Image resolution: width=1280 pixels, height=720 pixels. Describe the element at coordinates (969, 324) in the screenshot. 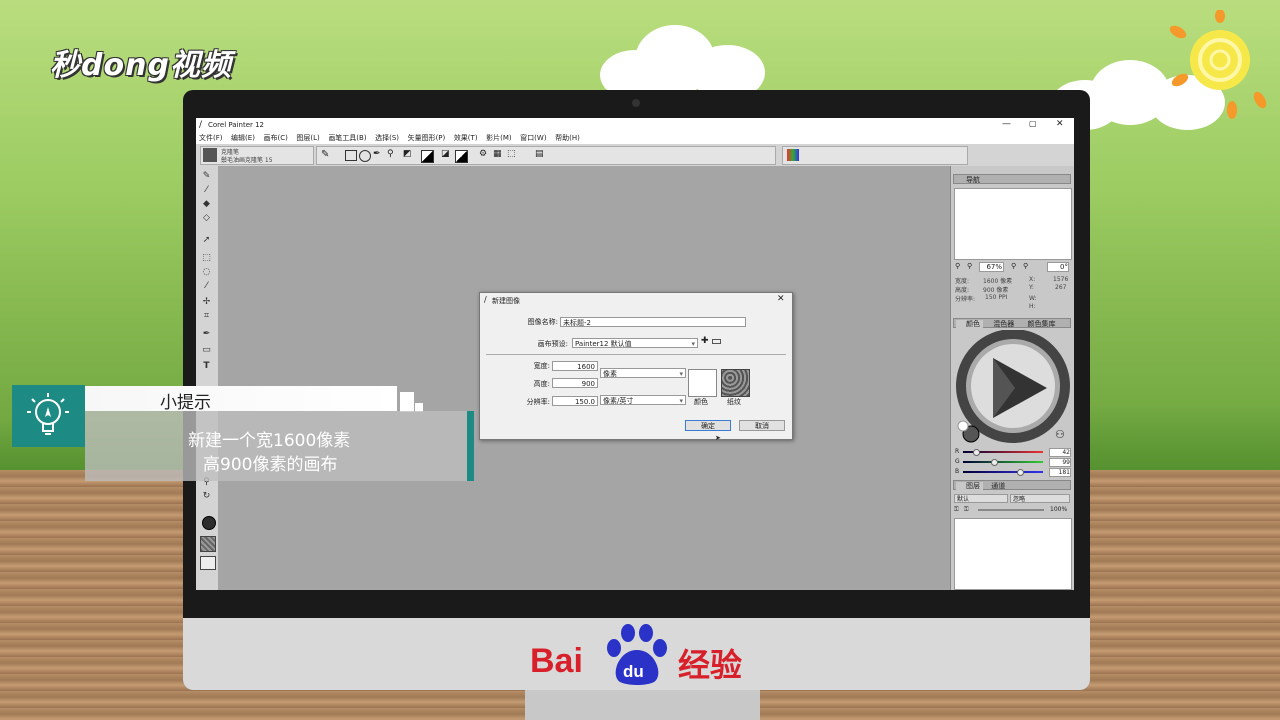

I see `tab-color: 颜色` at that location.